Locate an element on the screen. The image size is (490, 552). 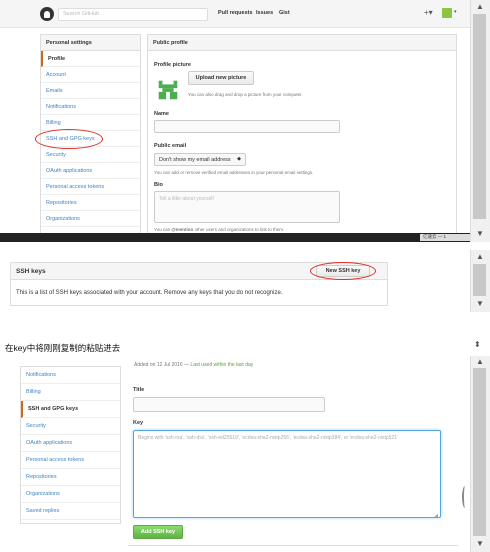
add-ssh-key-button: Add SSH key is located at coordinates (158, 532).